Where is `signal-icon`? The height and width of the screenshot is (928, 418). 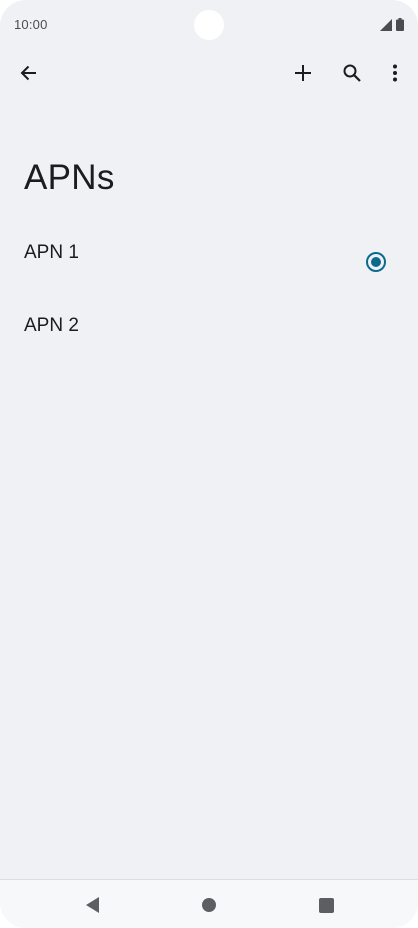
signal-icon is located at coordinates (386, 25).